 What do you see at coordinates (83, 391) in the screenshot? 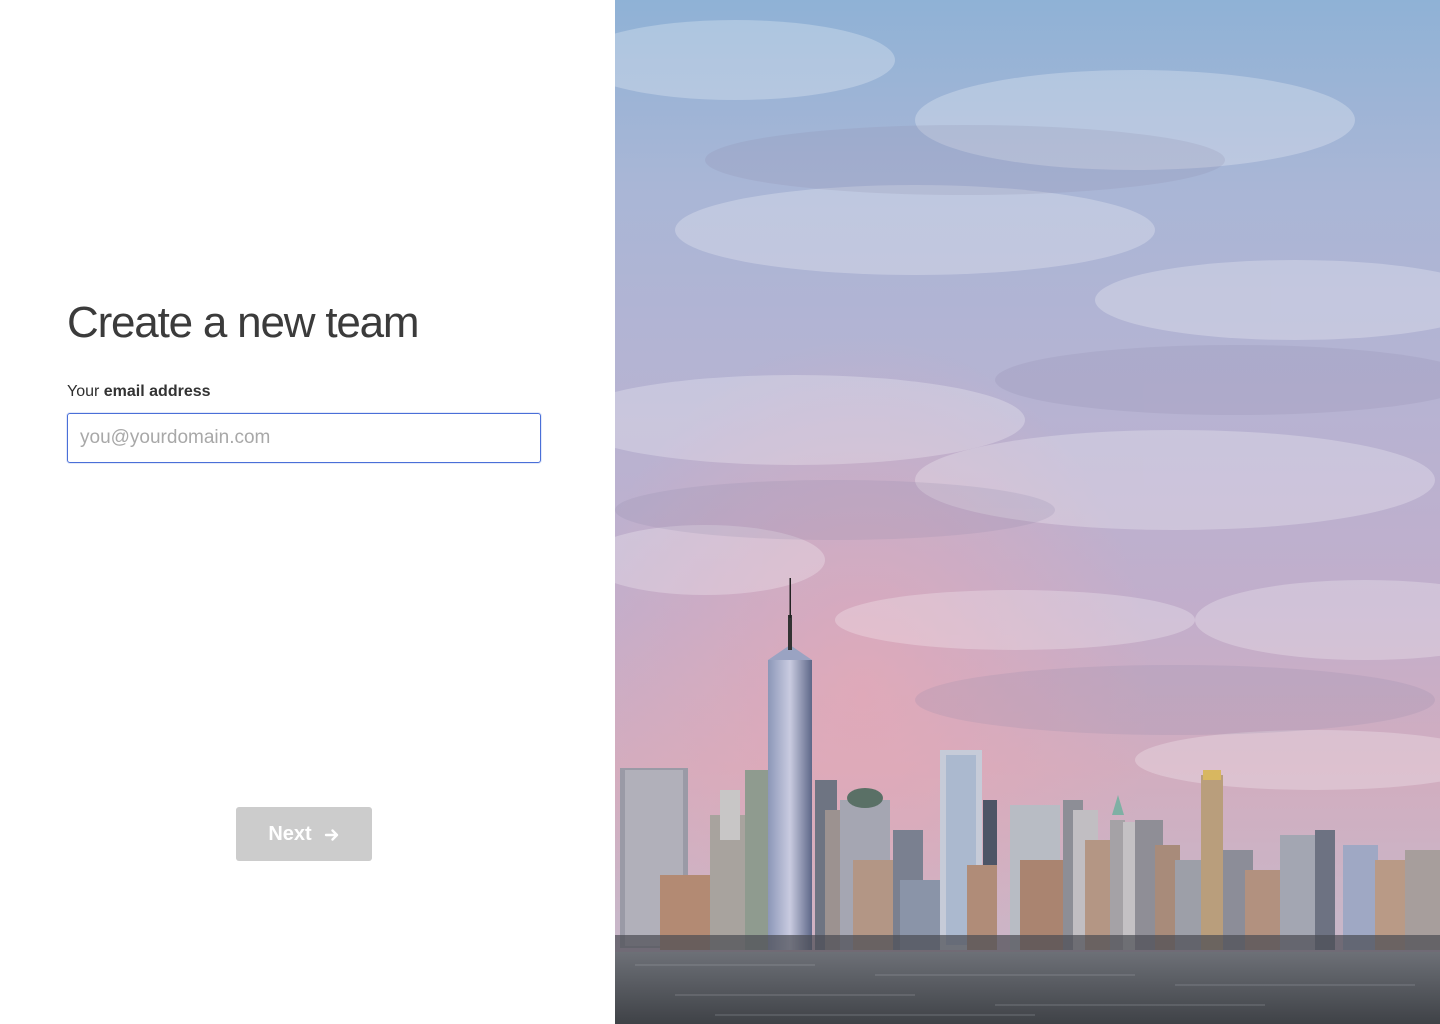
I see `email-label-prefix: Your` at bounding box center [83, 391].